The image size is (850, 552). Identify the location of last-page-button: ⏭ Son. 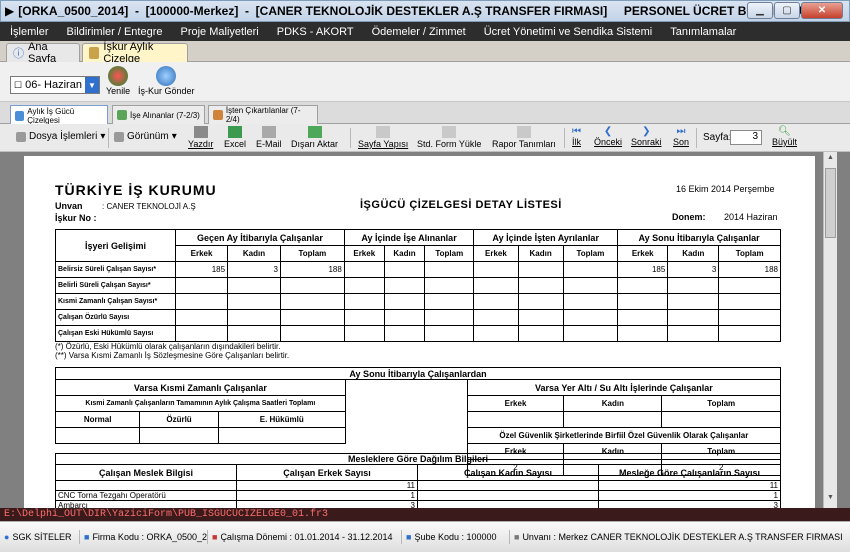
(681, 136).